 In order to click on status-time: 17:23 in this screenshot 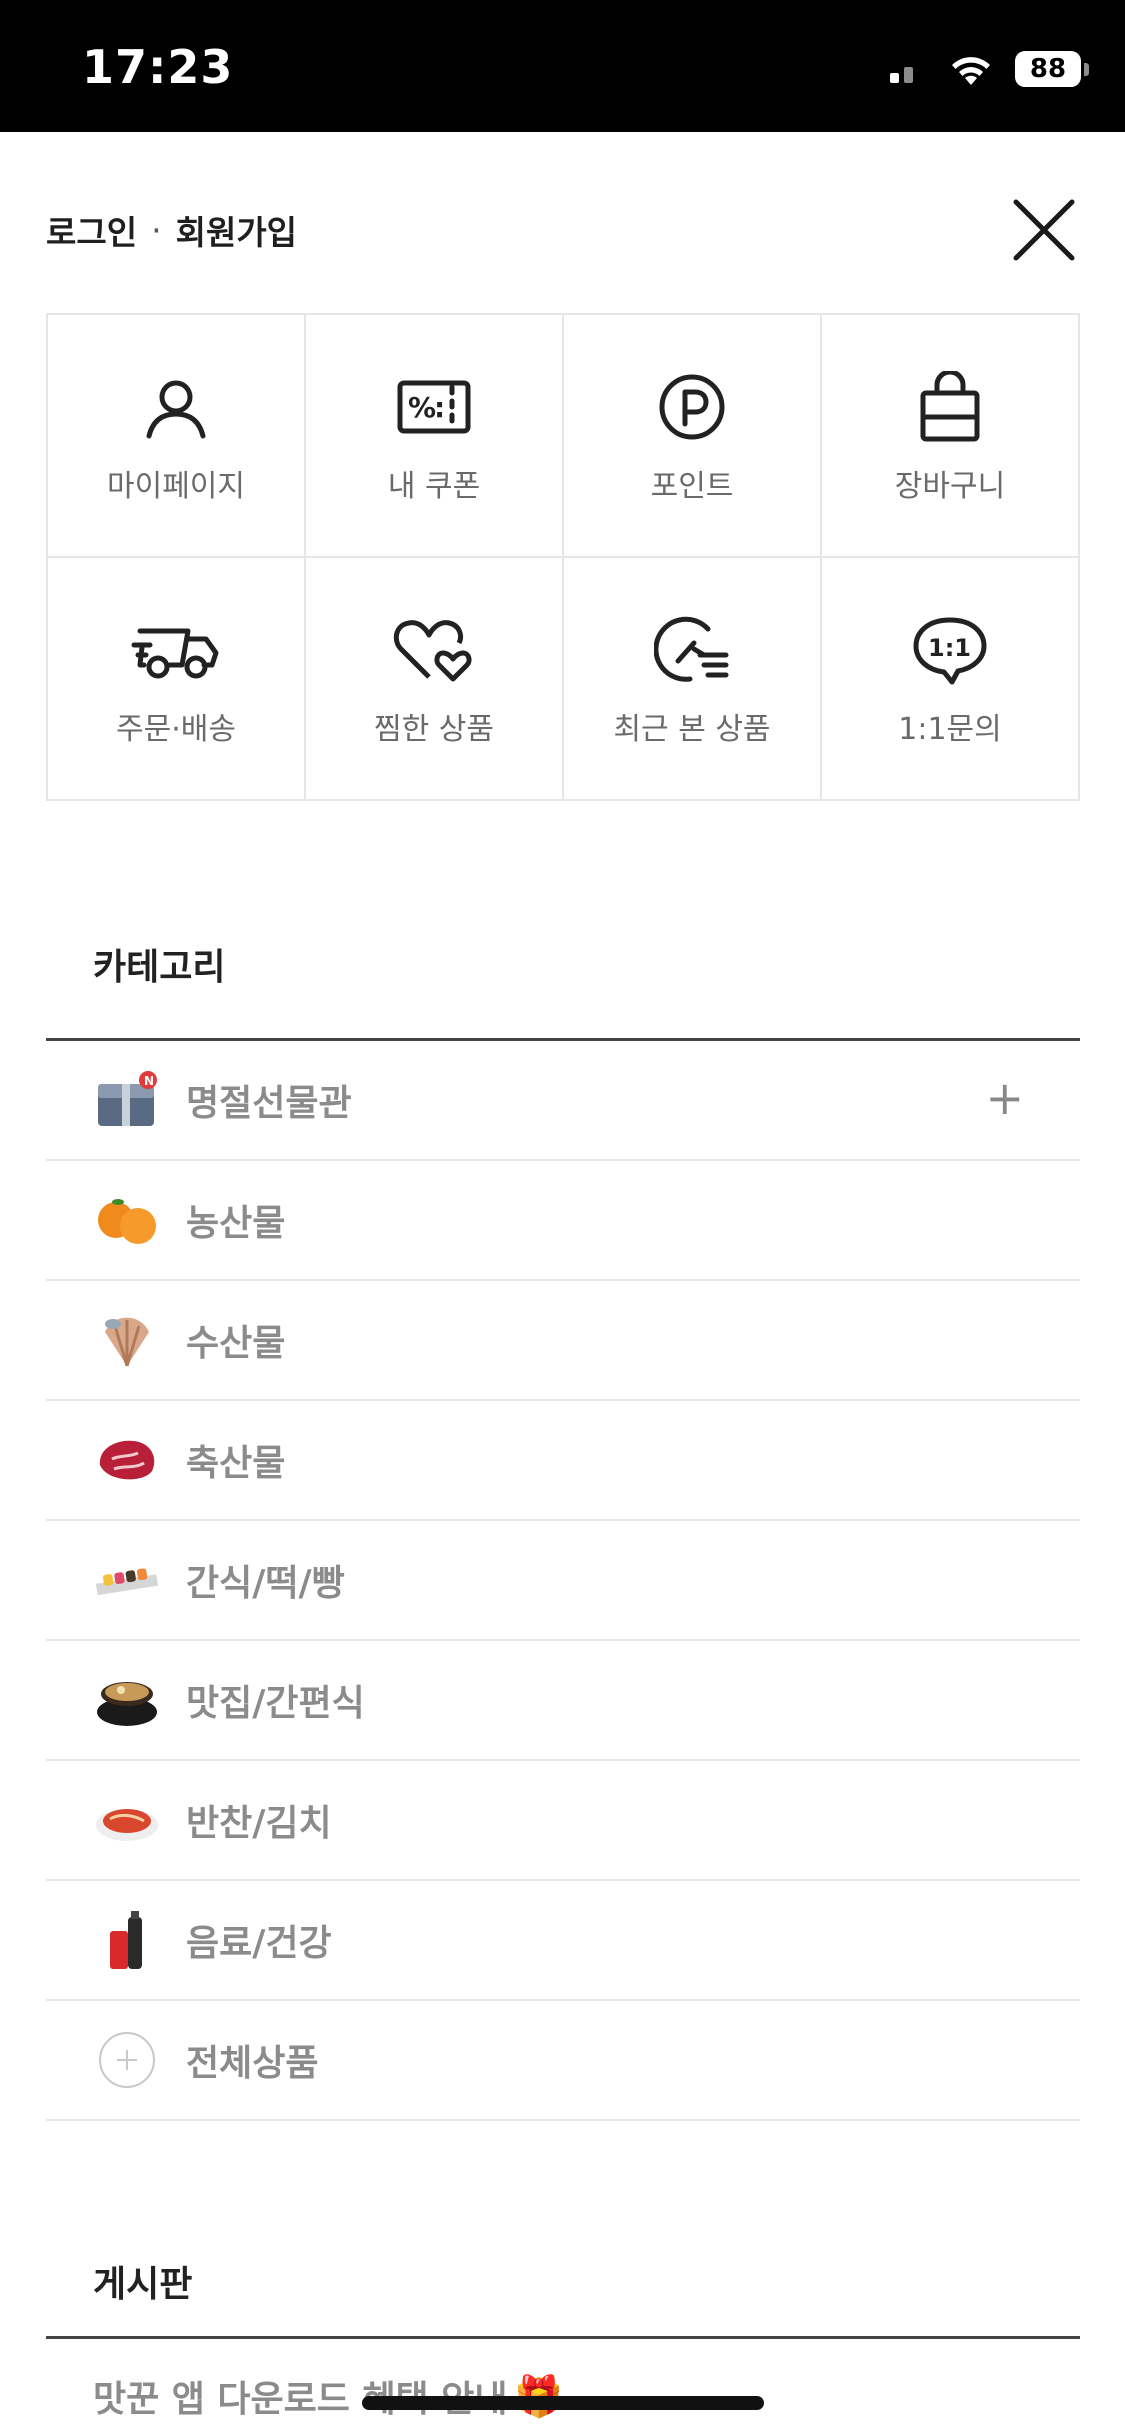, I will do `click(158, 67)`.